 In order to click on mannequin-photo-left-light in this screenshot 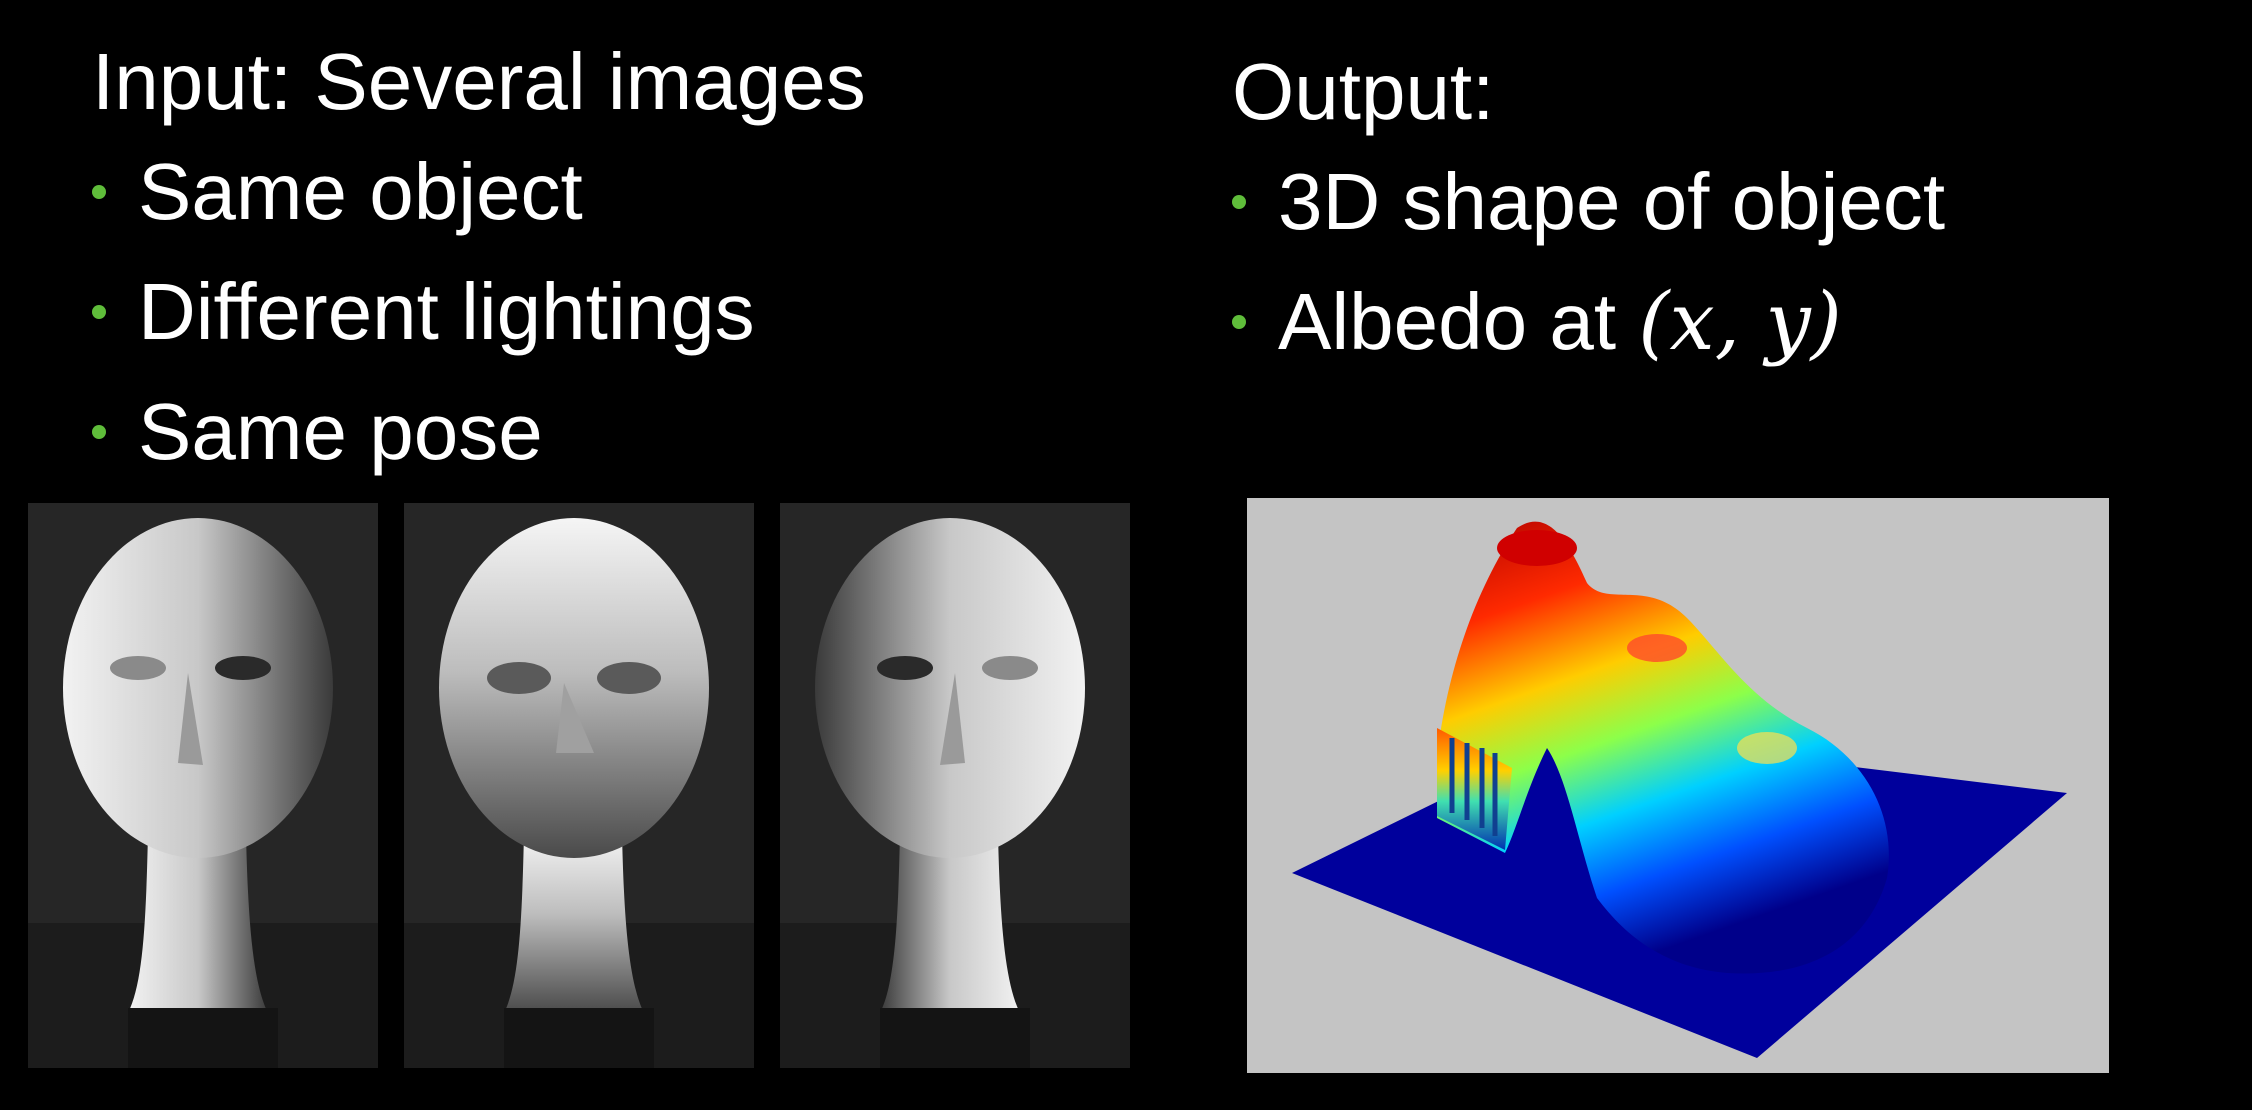, I will do `click(203, 785)`.